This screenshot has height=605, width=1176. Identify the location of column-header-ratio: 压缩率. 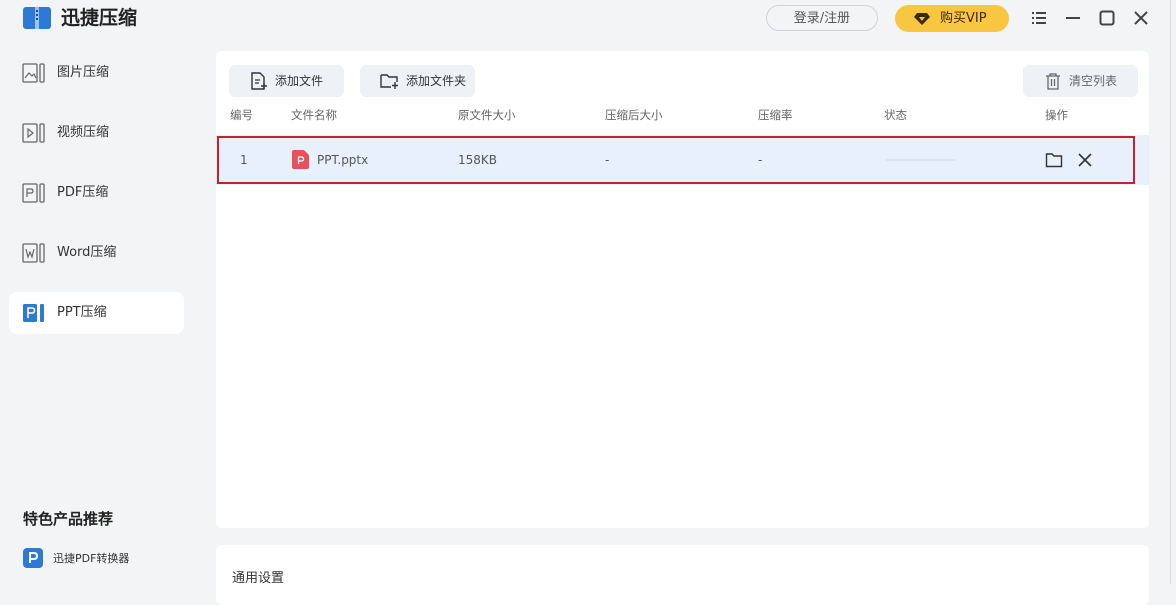
(775, 115).